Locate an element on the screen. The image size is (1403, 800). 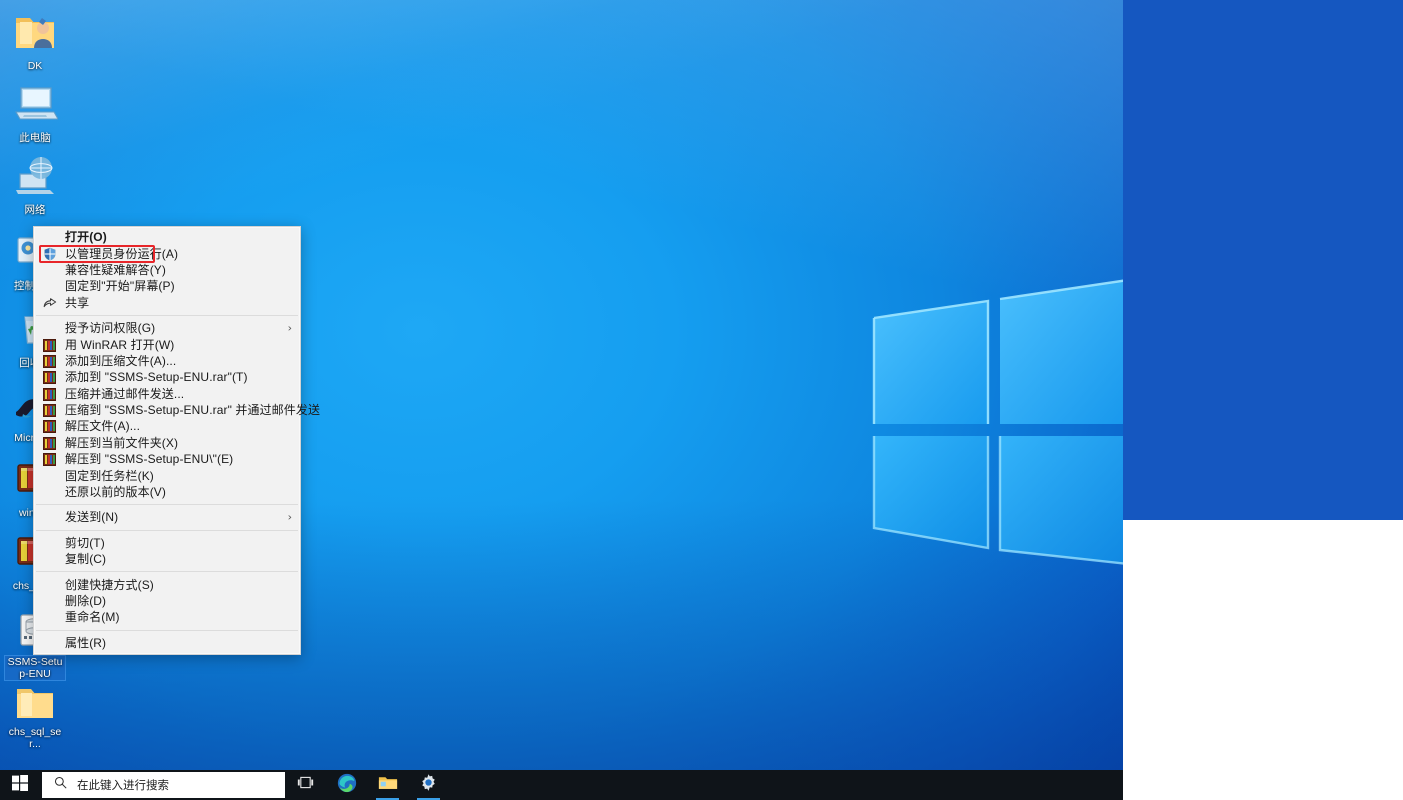
gear-icon is located at coordinates (428, 785).